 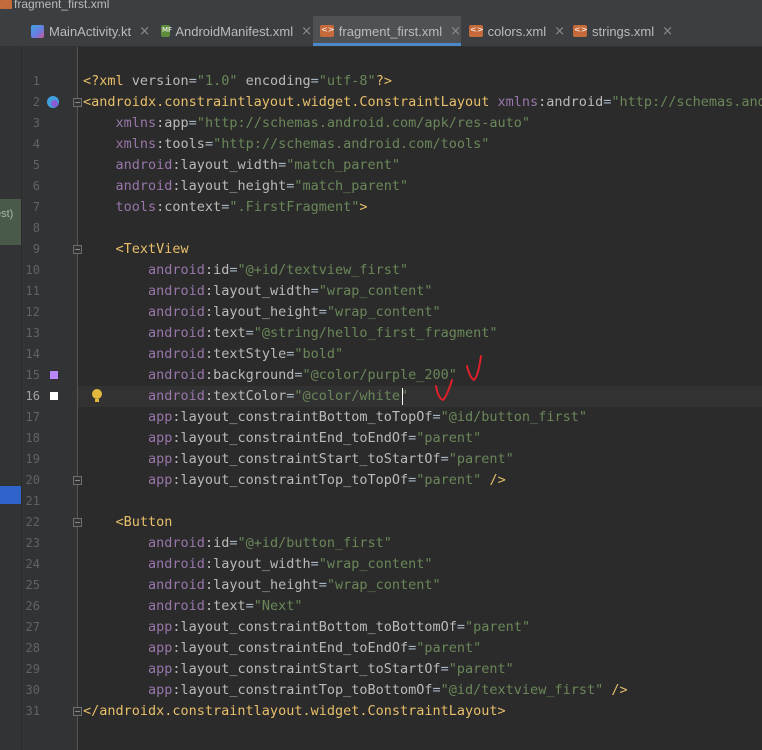 I want to click on handwritten-annotations, so click(x=458, y=378).